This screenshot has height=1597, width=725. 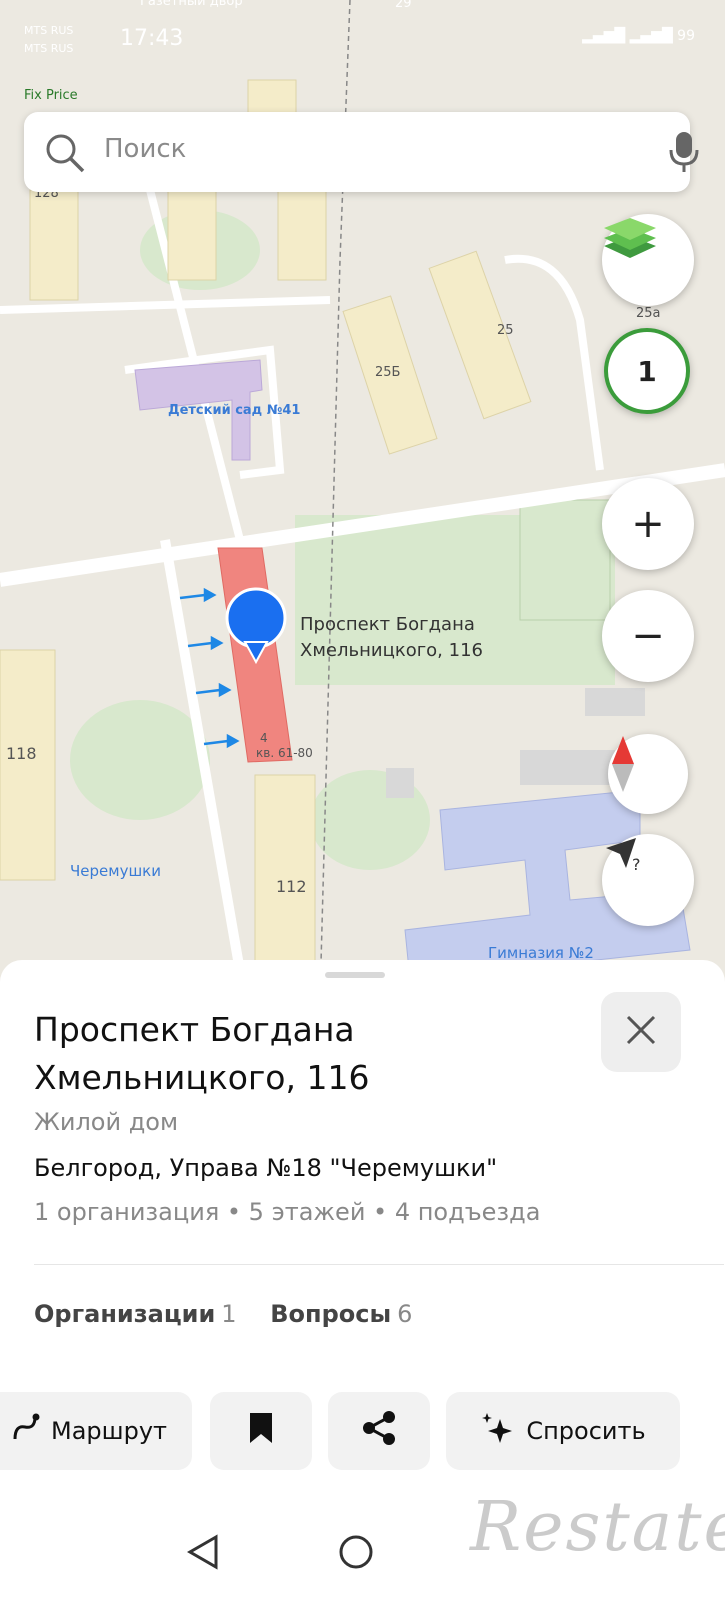 I want to click on apartments-label: кв. 61-80, so click(x=284, y=753).